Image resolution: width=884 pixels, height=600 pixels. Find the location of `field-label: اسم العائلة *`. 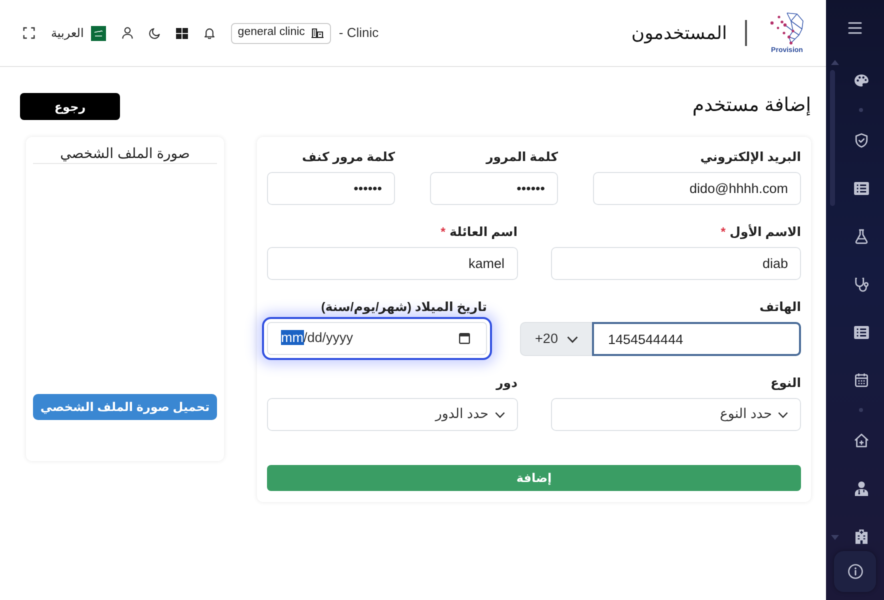

field-label: اسم العائلة * is located at coordinates (479, 232).